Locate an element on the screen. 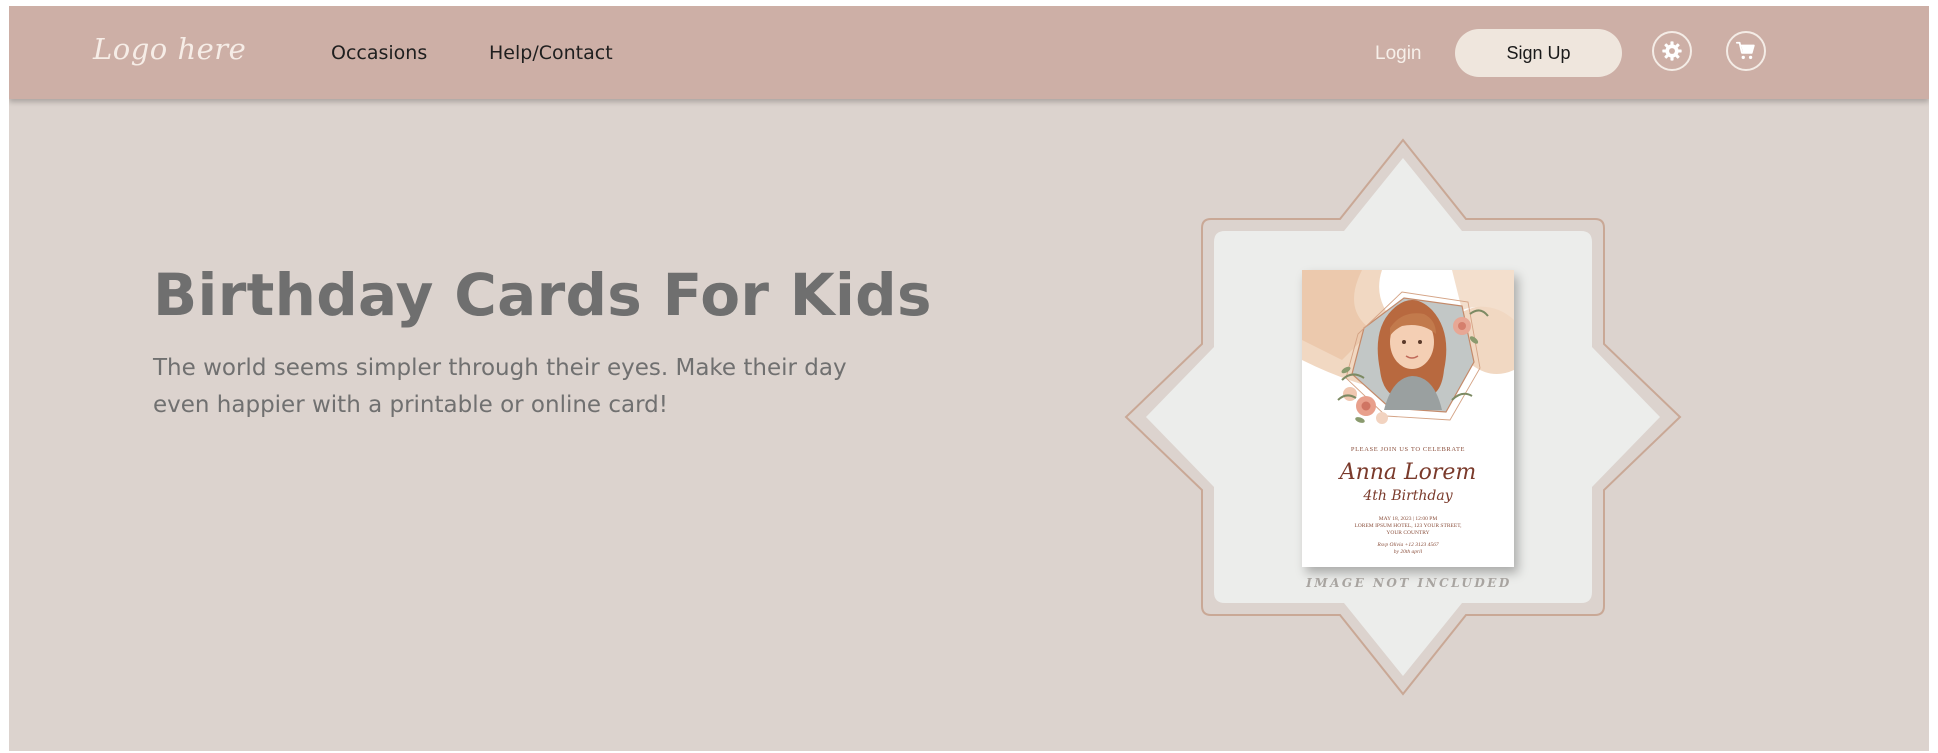  nav-link-help-contact: Help/Contact is located at coordinates (551, 53).